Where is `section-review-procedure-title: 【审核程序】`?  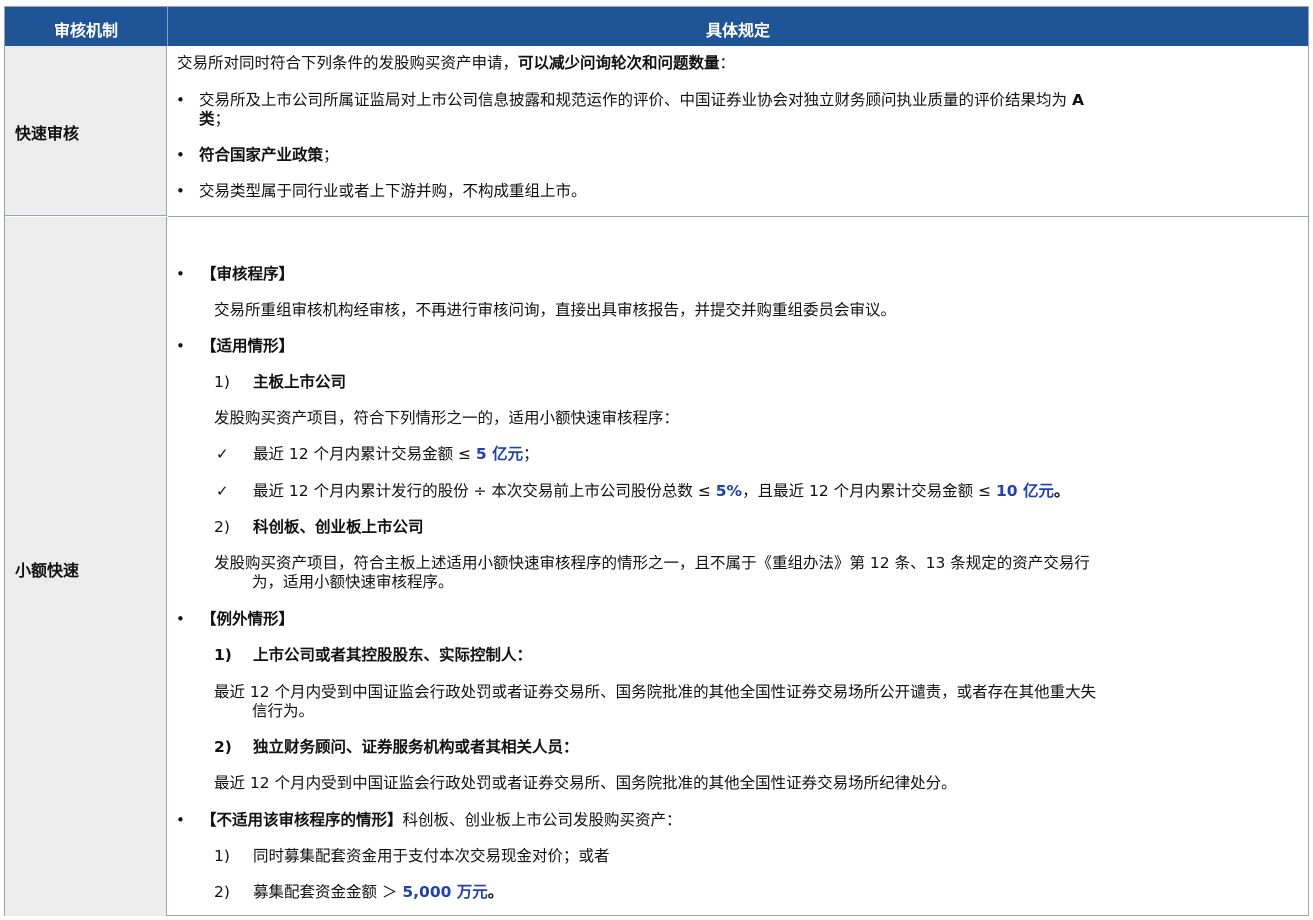
section-review-procedure-title: 【审核程序】 is located at coordinates (248, 274).